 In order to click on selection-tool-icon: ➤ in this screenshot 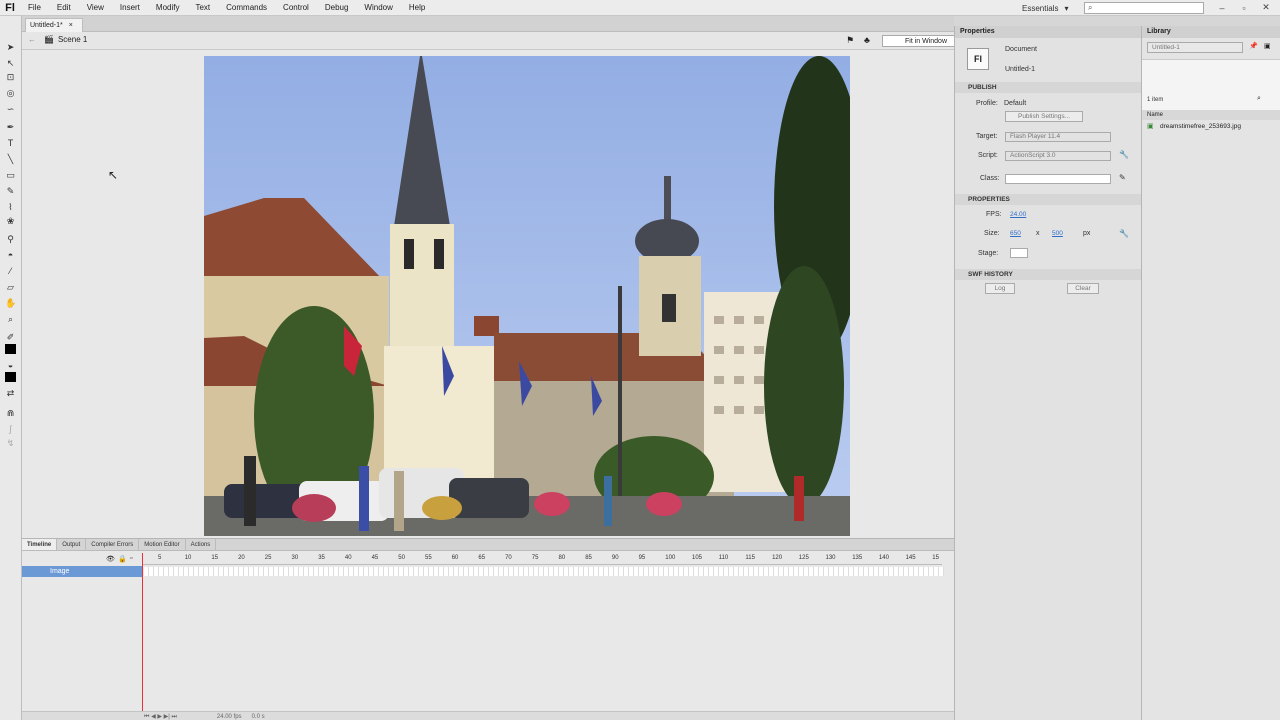, I will do `click(10, 47)`.